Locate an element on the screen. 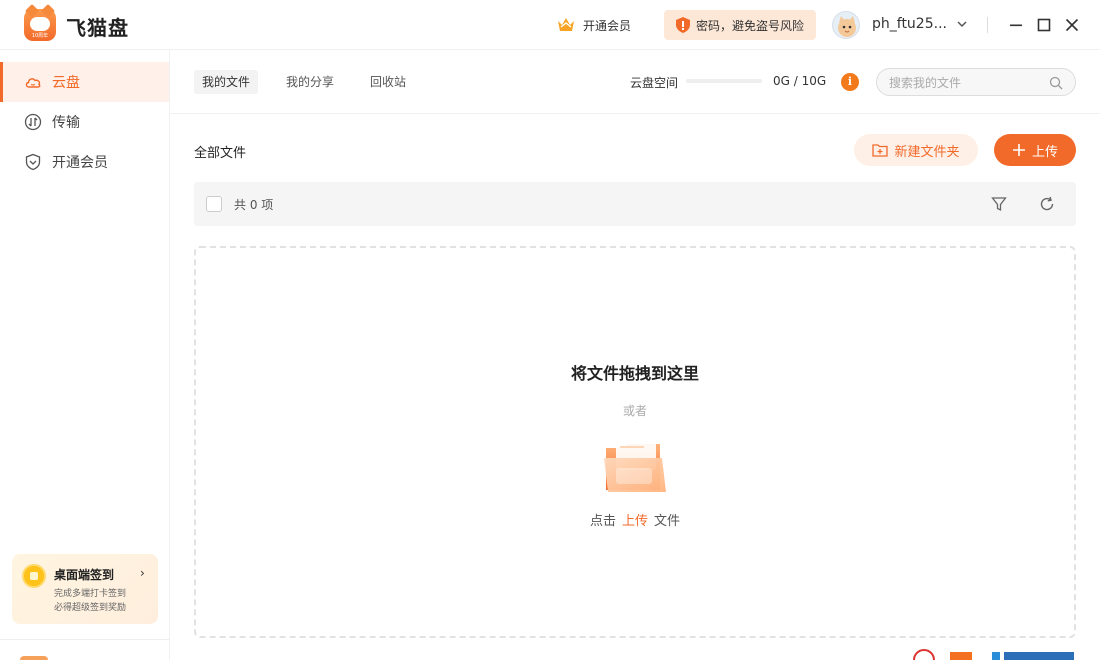  file-list-header: 共 0 项 is located at coordinates (635, 204).